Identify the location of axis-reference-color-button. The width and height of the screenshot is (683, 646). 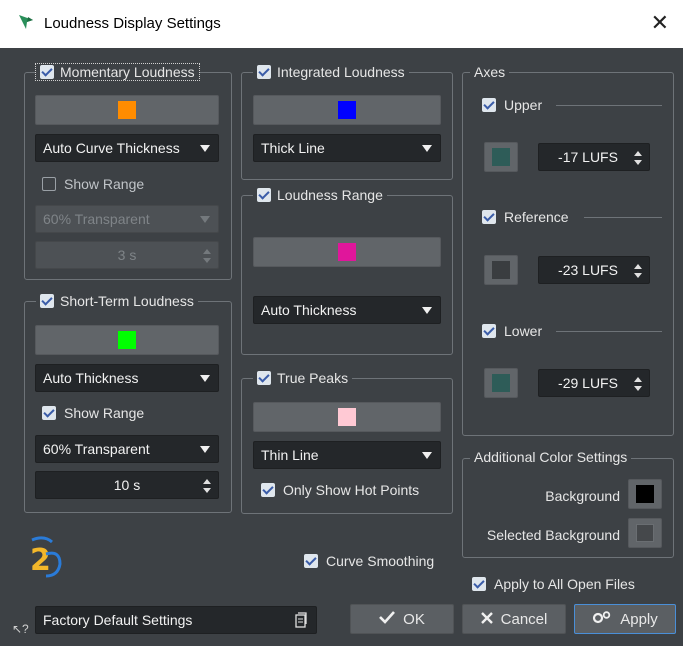
(501, 270).